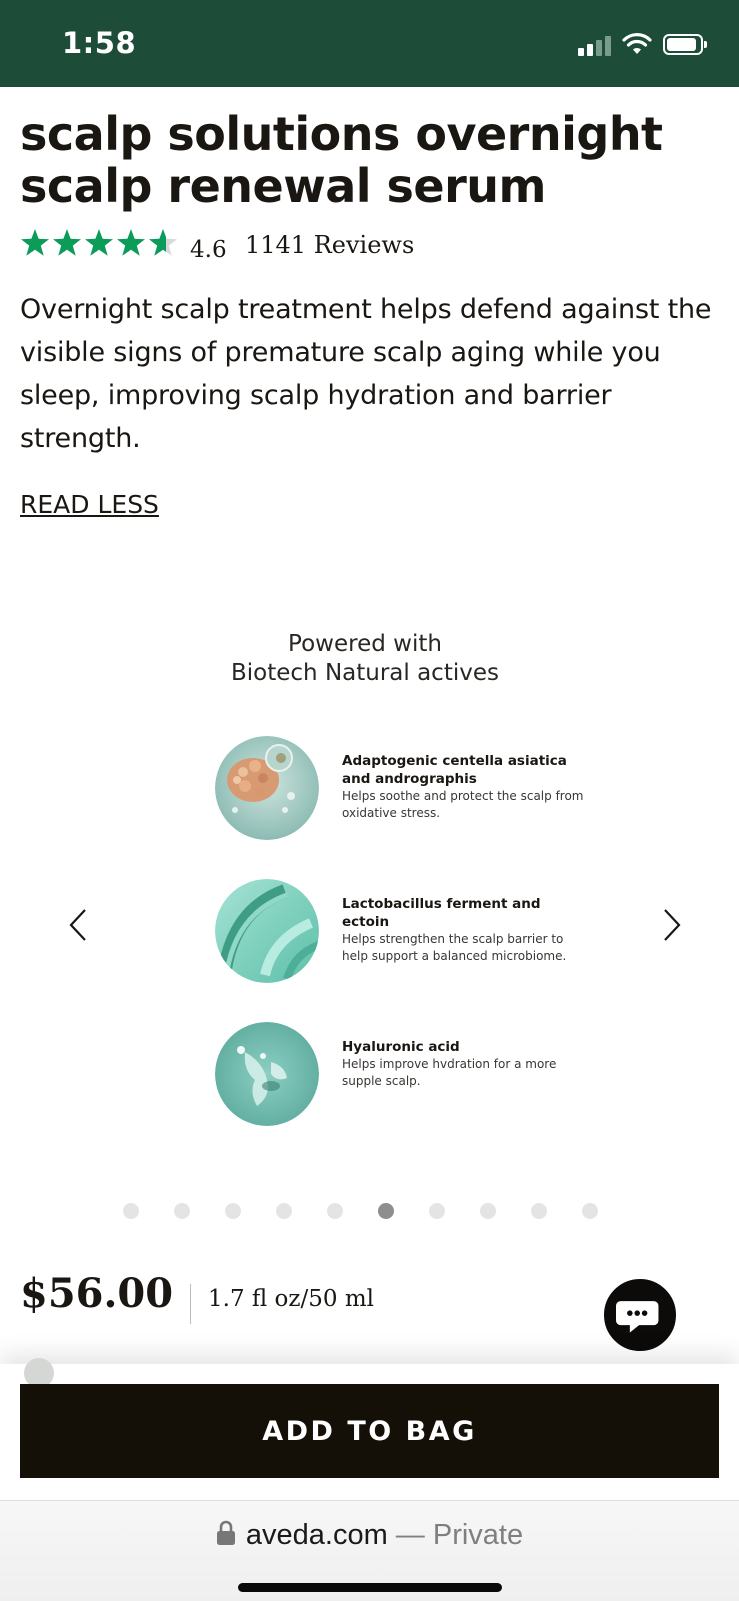 Image resolution: width=739 pixels, height=1601 pixels. I want to click on price-row: $56.00 1.7 fl oz/50 ml, so click(320, 1300).